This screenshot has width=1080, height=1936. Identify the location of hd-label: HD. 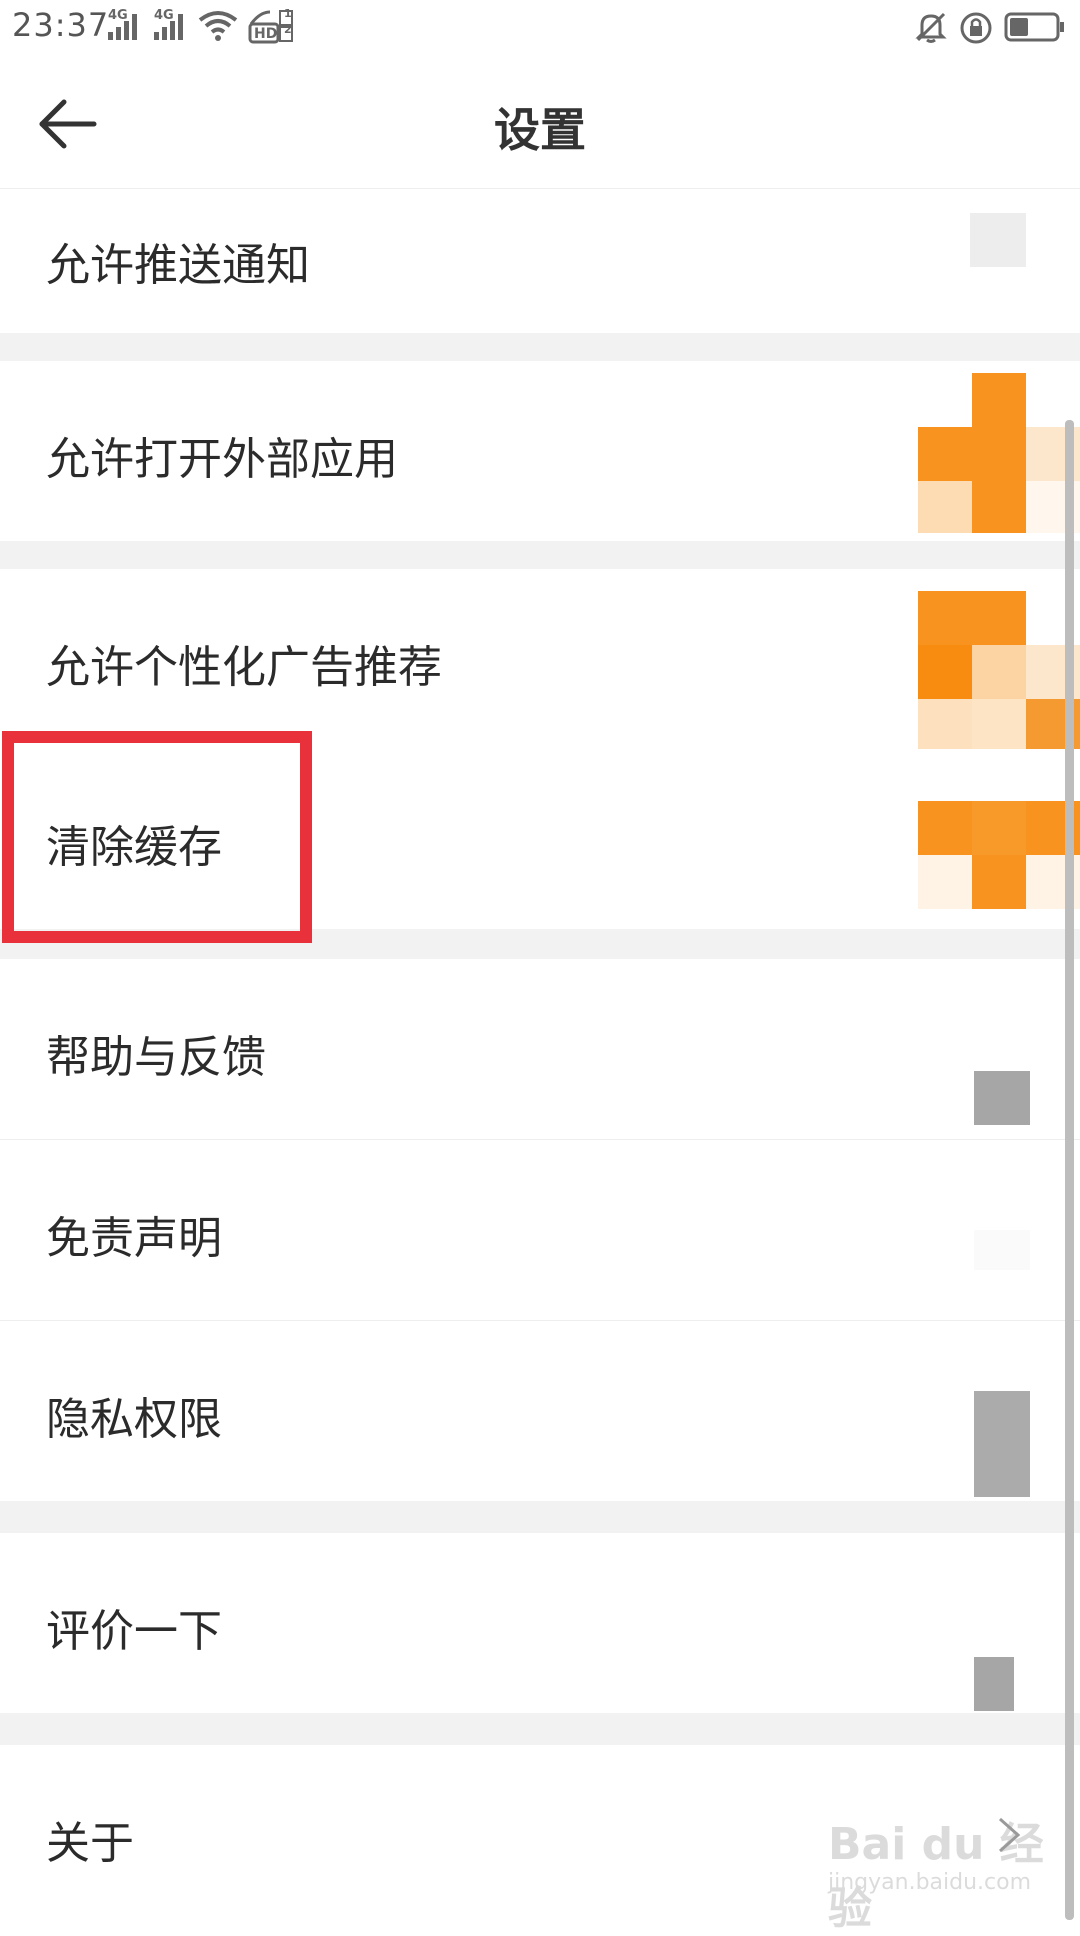
(266, 34).